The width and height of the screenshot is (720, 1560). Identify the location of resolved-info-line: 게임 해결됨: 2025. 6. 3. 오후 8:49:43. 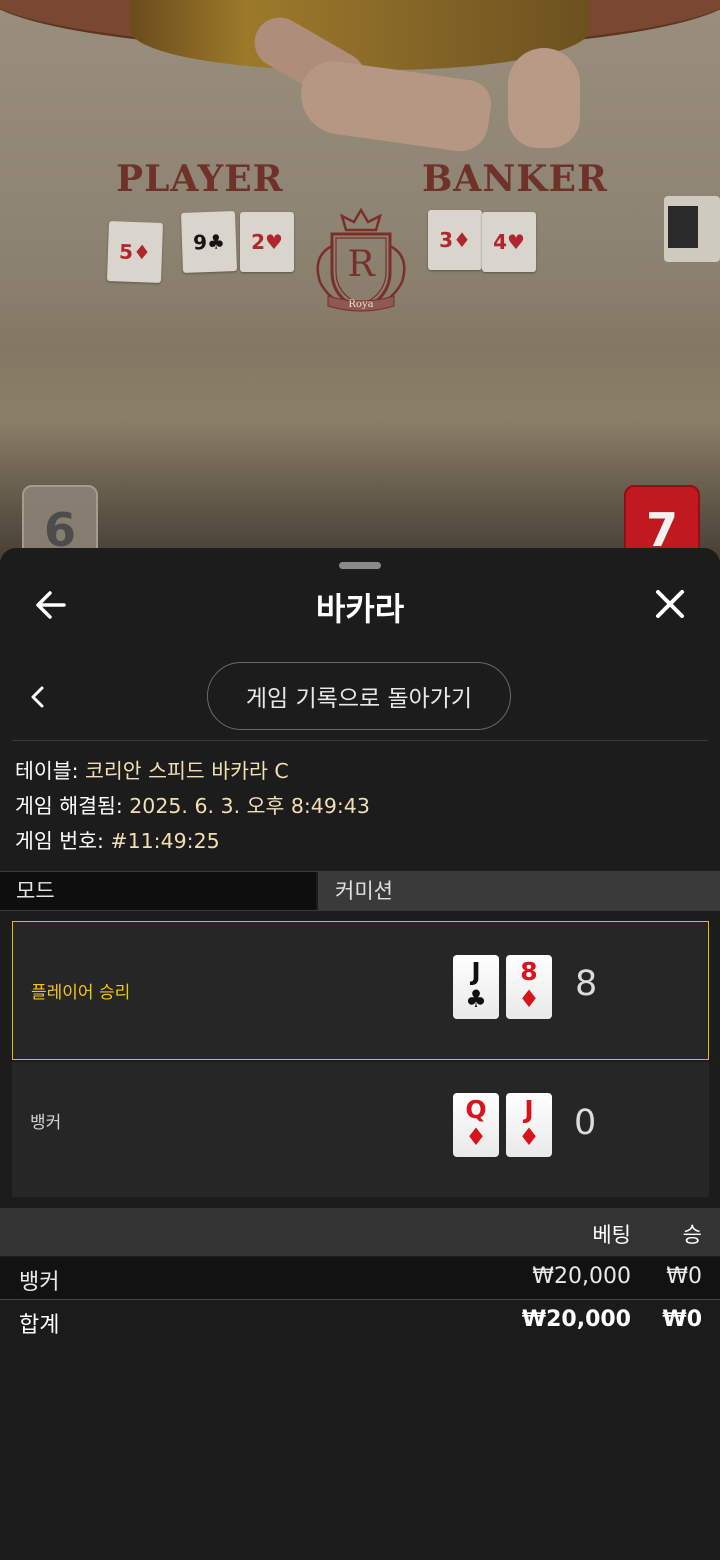
(192, 806).